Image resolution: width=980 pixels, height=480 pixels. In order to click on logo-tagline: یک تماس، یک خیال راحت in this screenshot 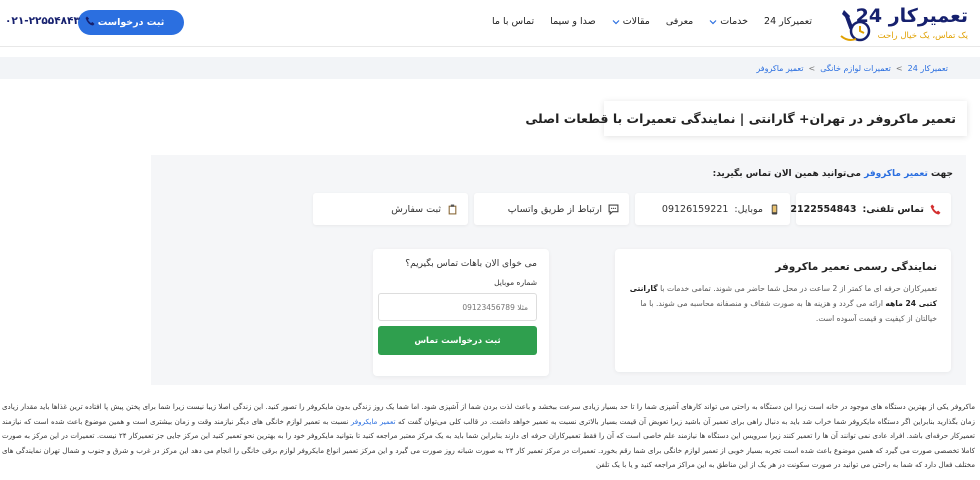, I will do `click(922, 36)`.